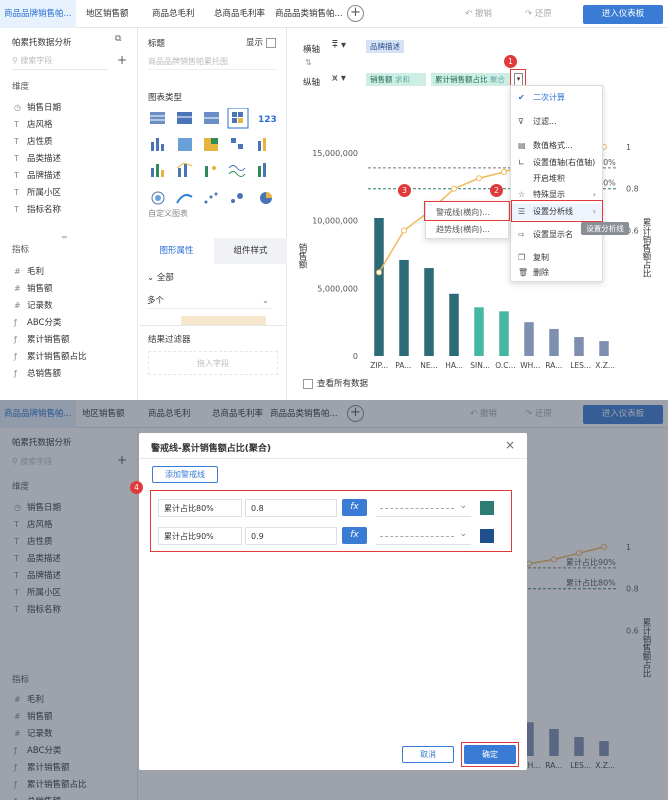  I want to click on dimension-item: T 店风格, so click(33, 124).